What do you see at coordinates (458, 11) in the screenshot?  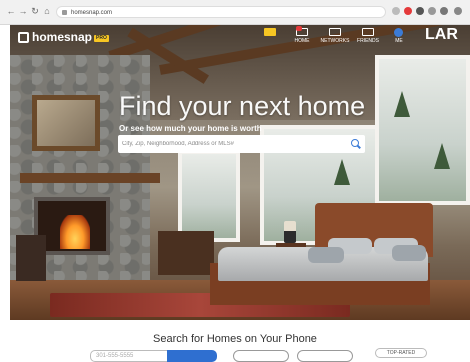 I see `menu-icon` at bounding box center [458, 11].